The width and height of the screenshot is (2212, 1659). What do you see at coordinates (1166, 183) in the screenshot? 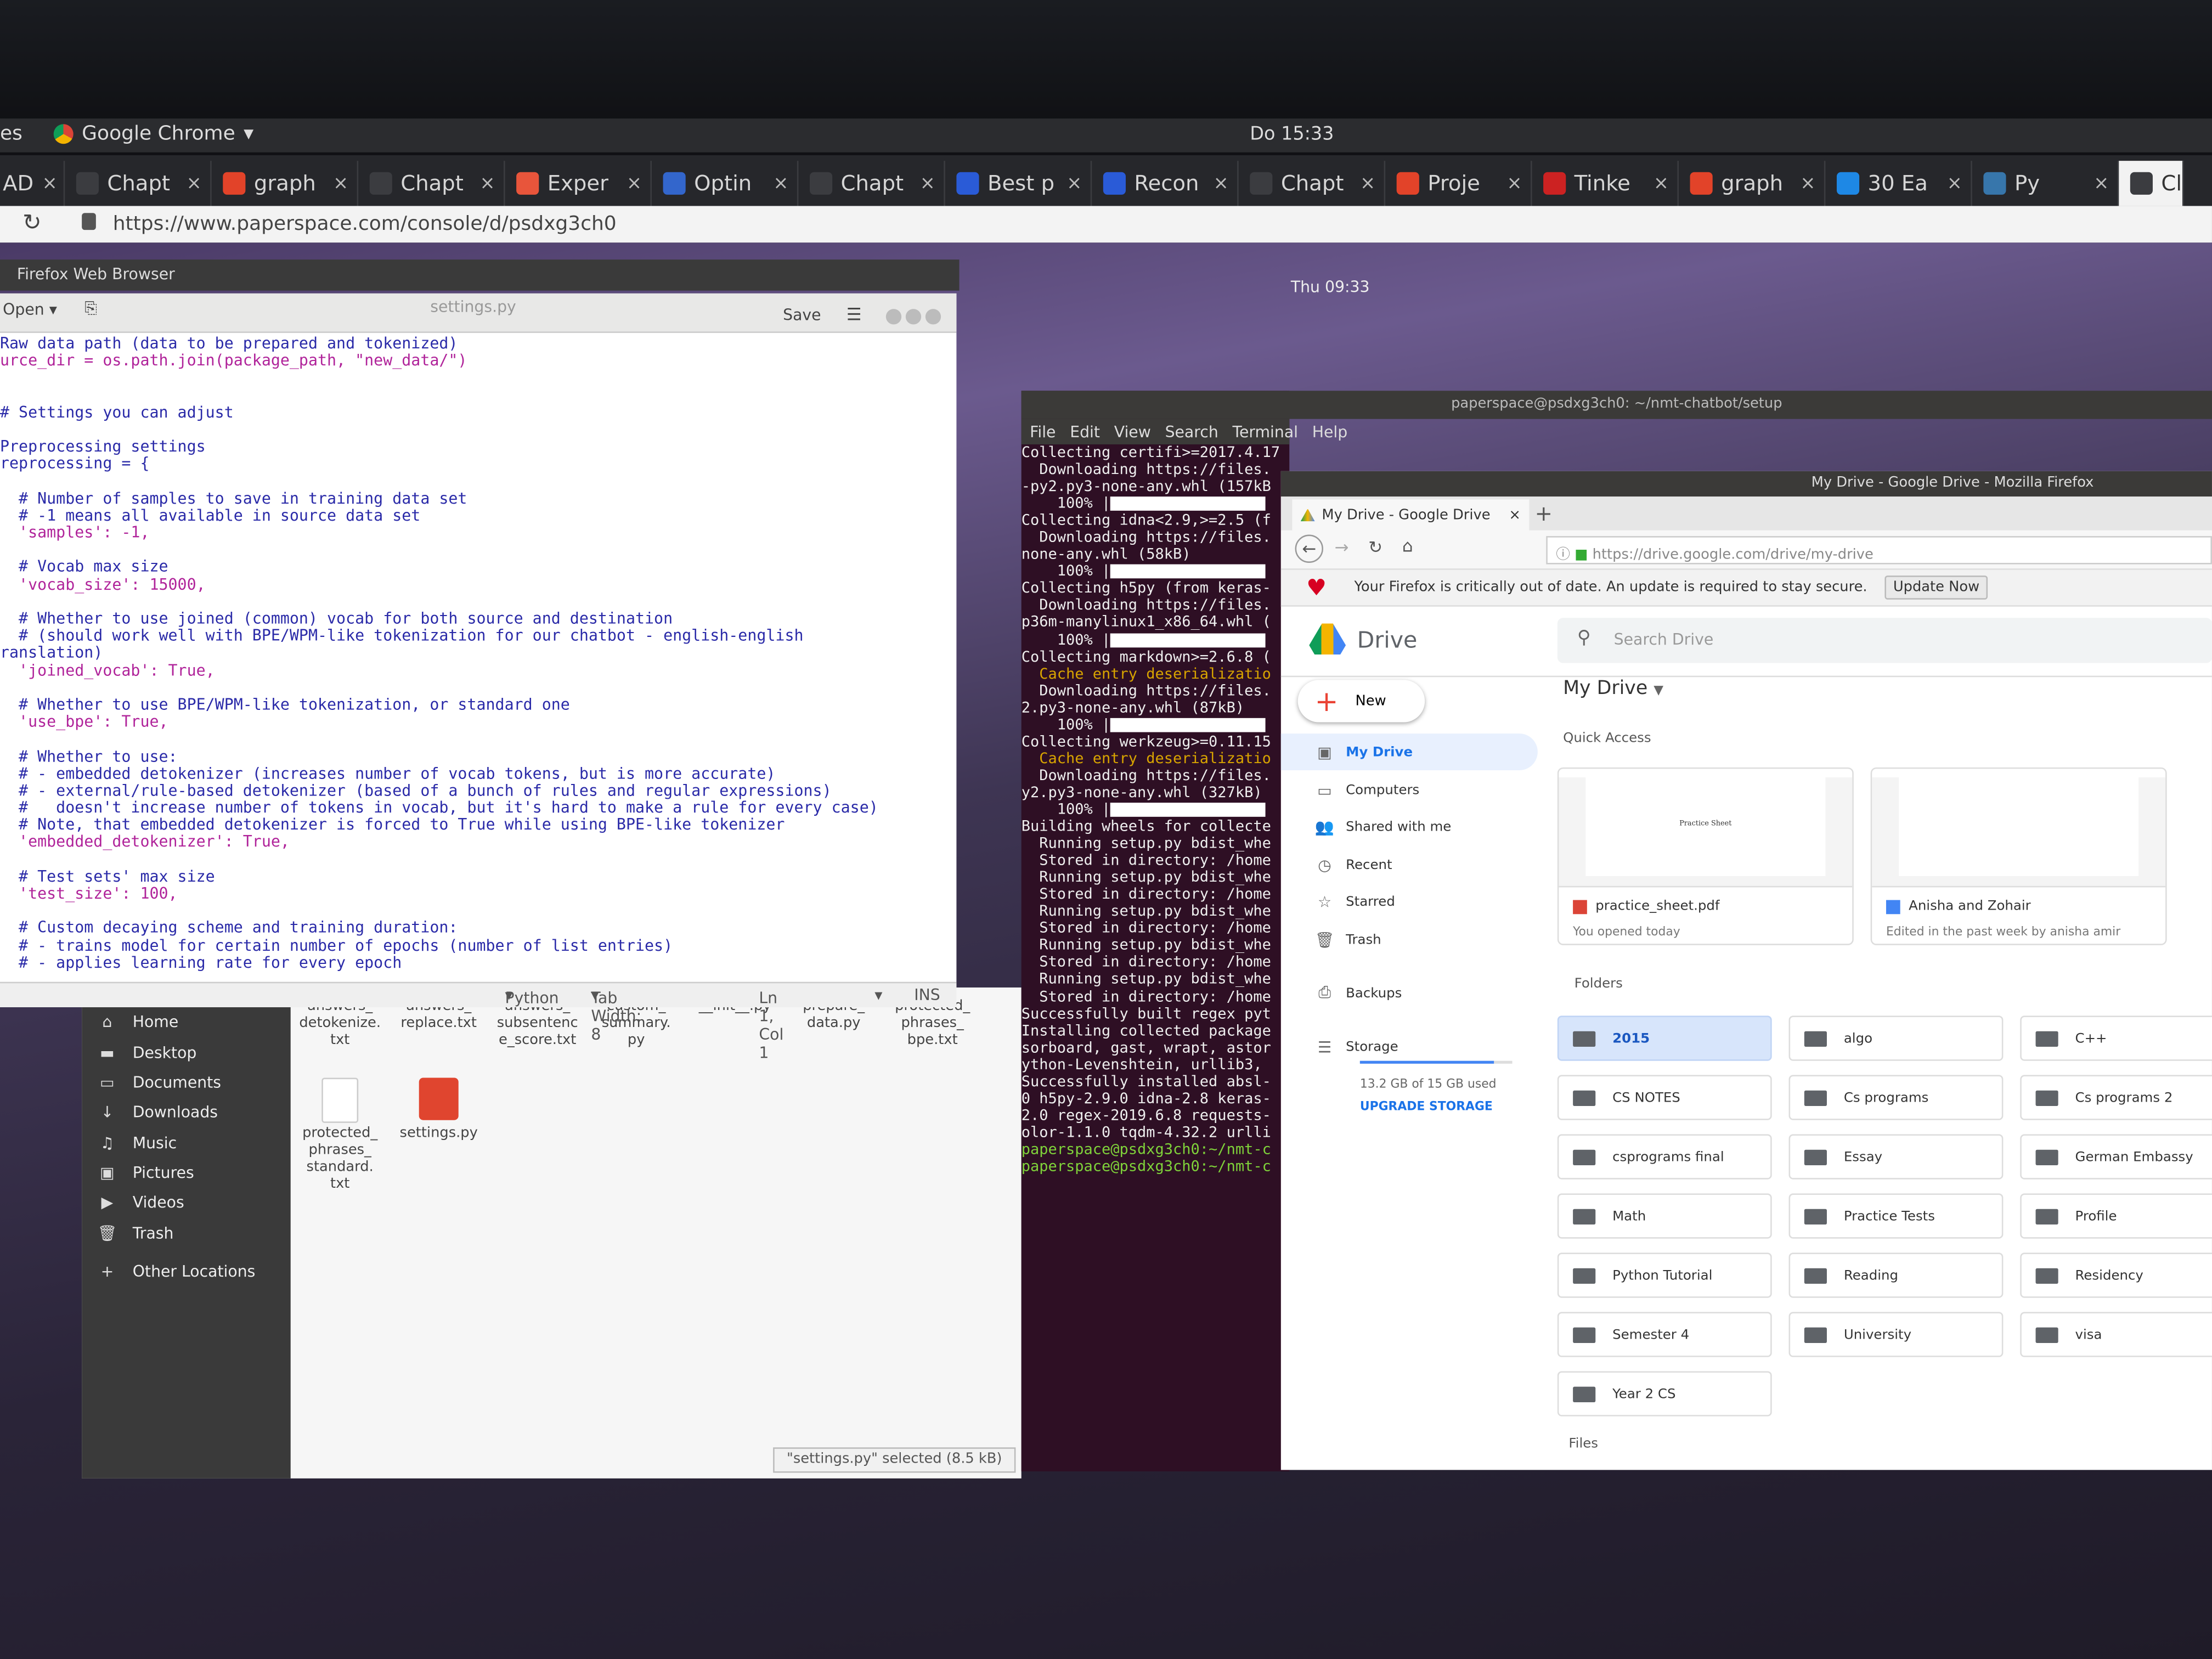
I see `chrome-tab: Recon ×` at bounding box center [1166, 183].